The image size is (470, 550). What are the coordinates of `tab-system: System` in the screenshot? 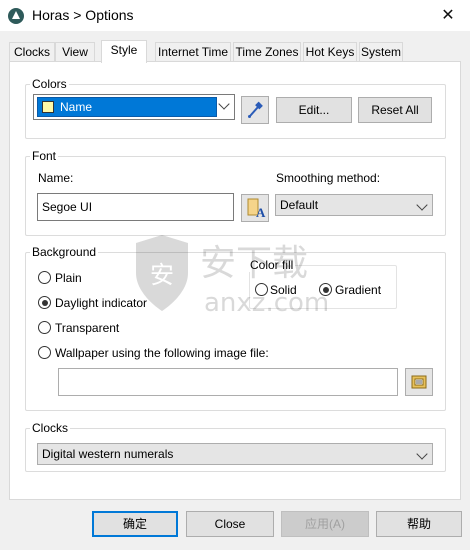 It's located at (381, 52).